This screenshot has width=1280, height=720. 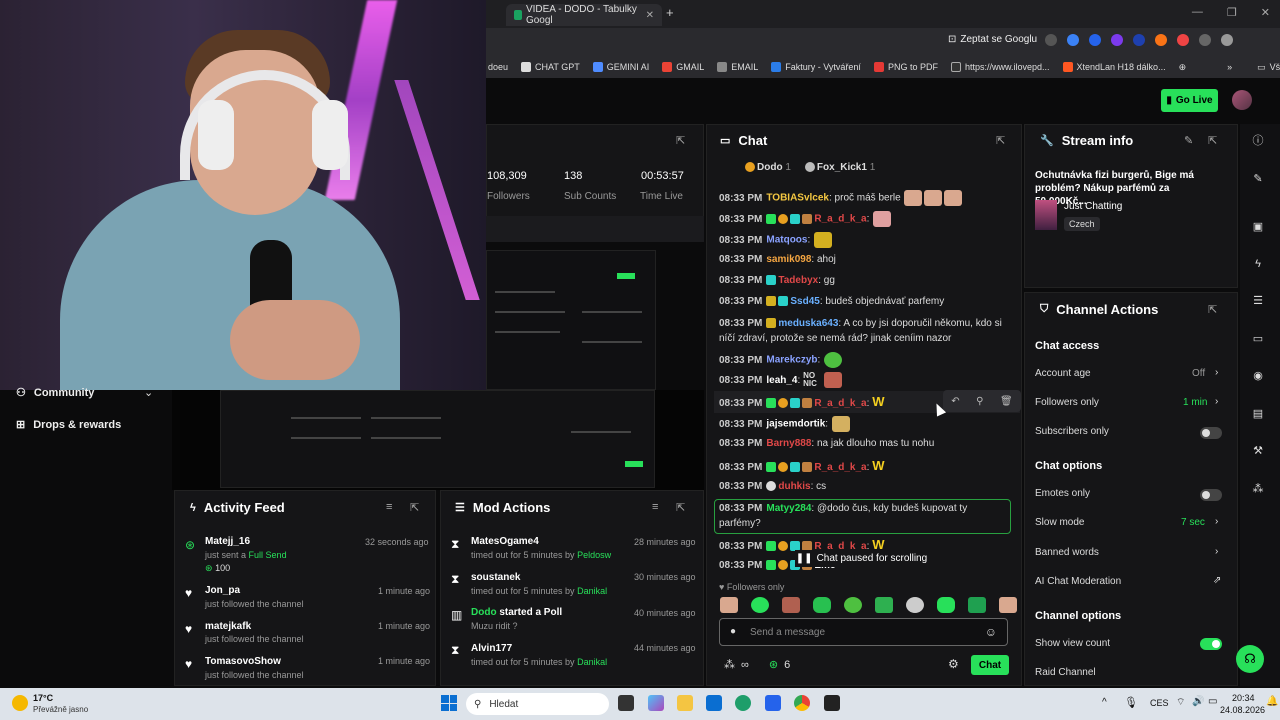 What do you see at coordinates (1217, 580) in the screenshot?
I see `external-link-icon: ⇗` at bounding box center [1217, 580].